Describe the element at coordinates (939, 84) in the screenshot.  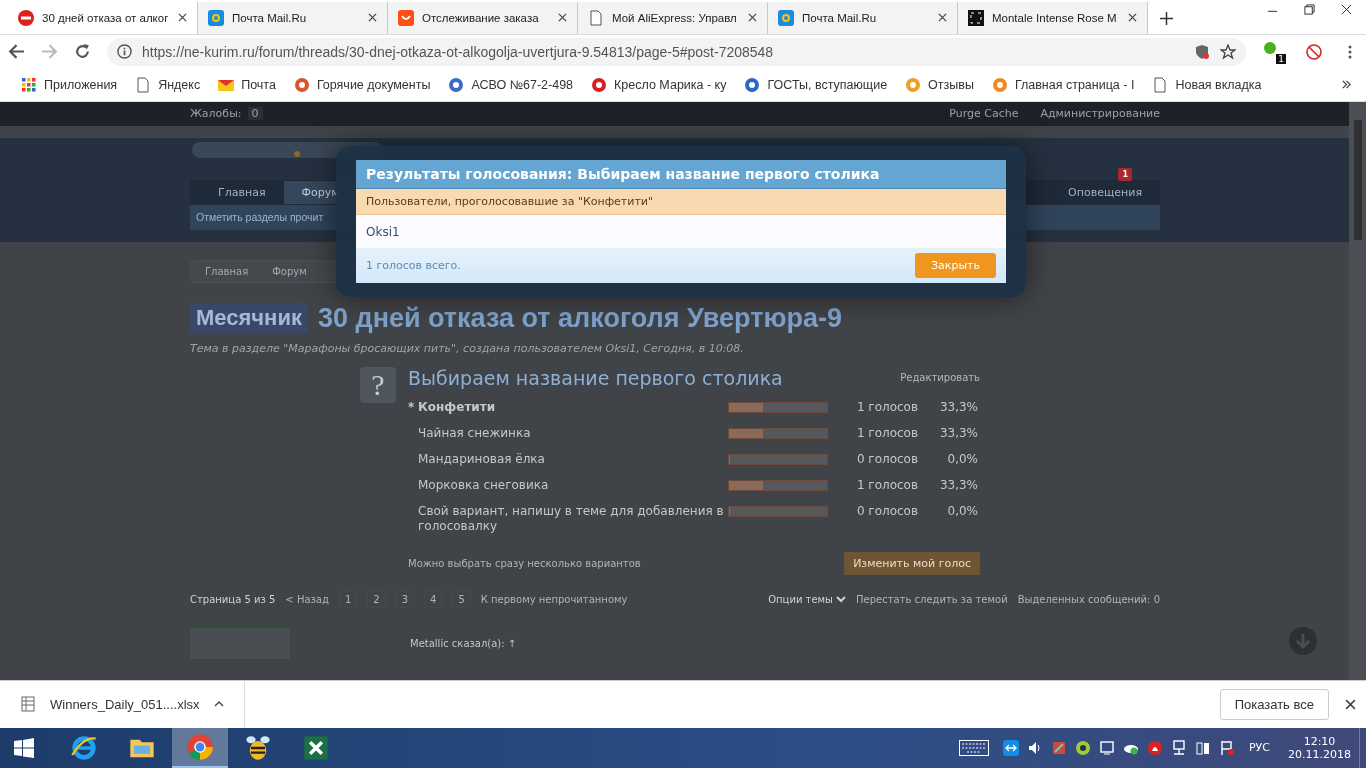
I see `bookmark: Отзывы` at that location.